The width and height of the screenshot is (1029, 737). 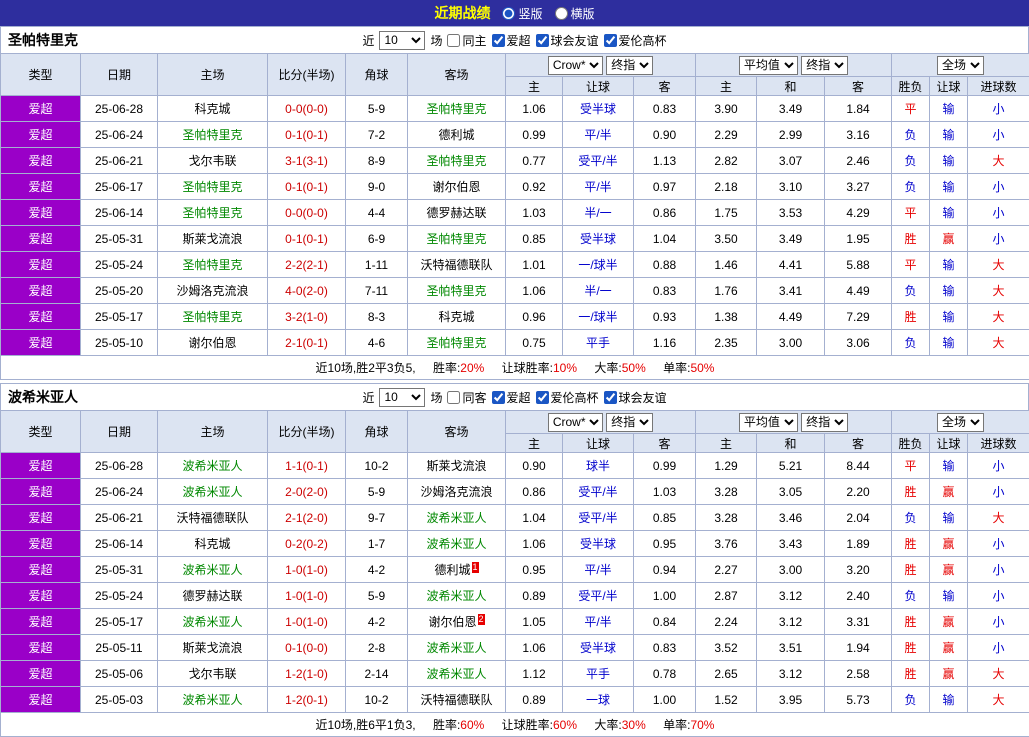 I want to click on goals-cell: 大, so click(x=998, y=161).